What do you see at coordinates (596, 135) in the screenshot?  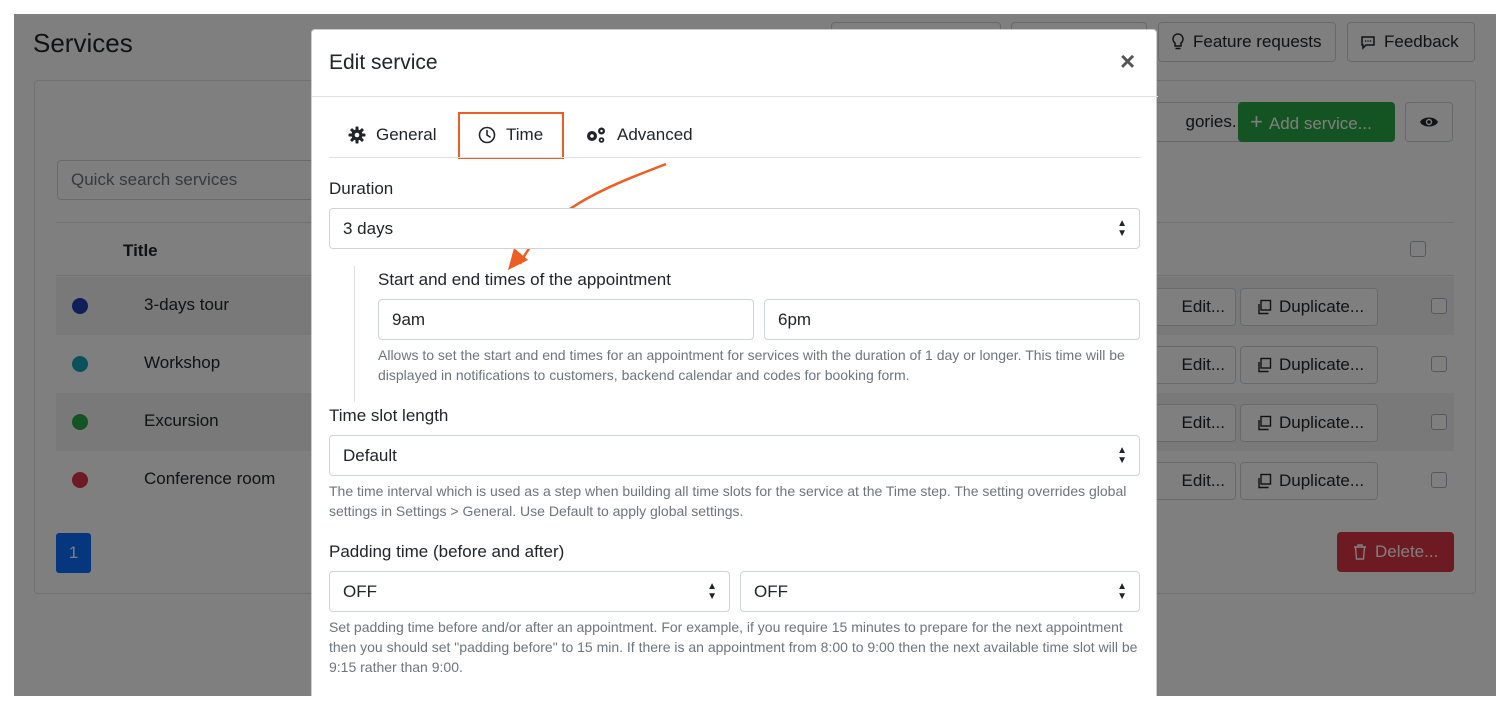 I see `gears-icon` at bounding box center [596, 135].